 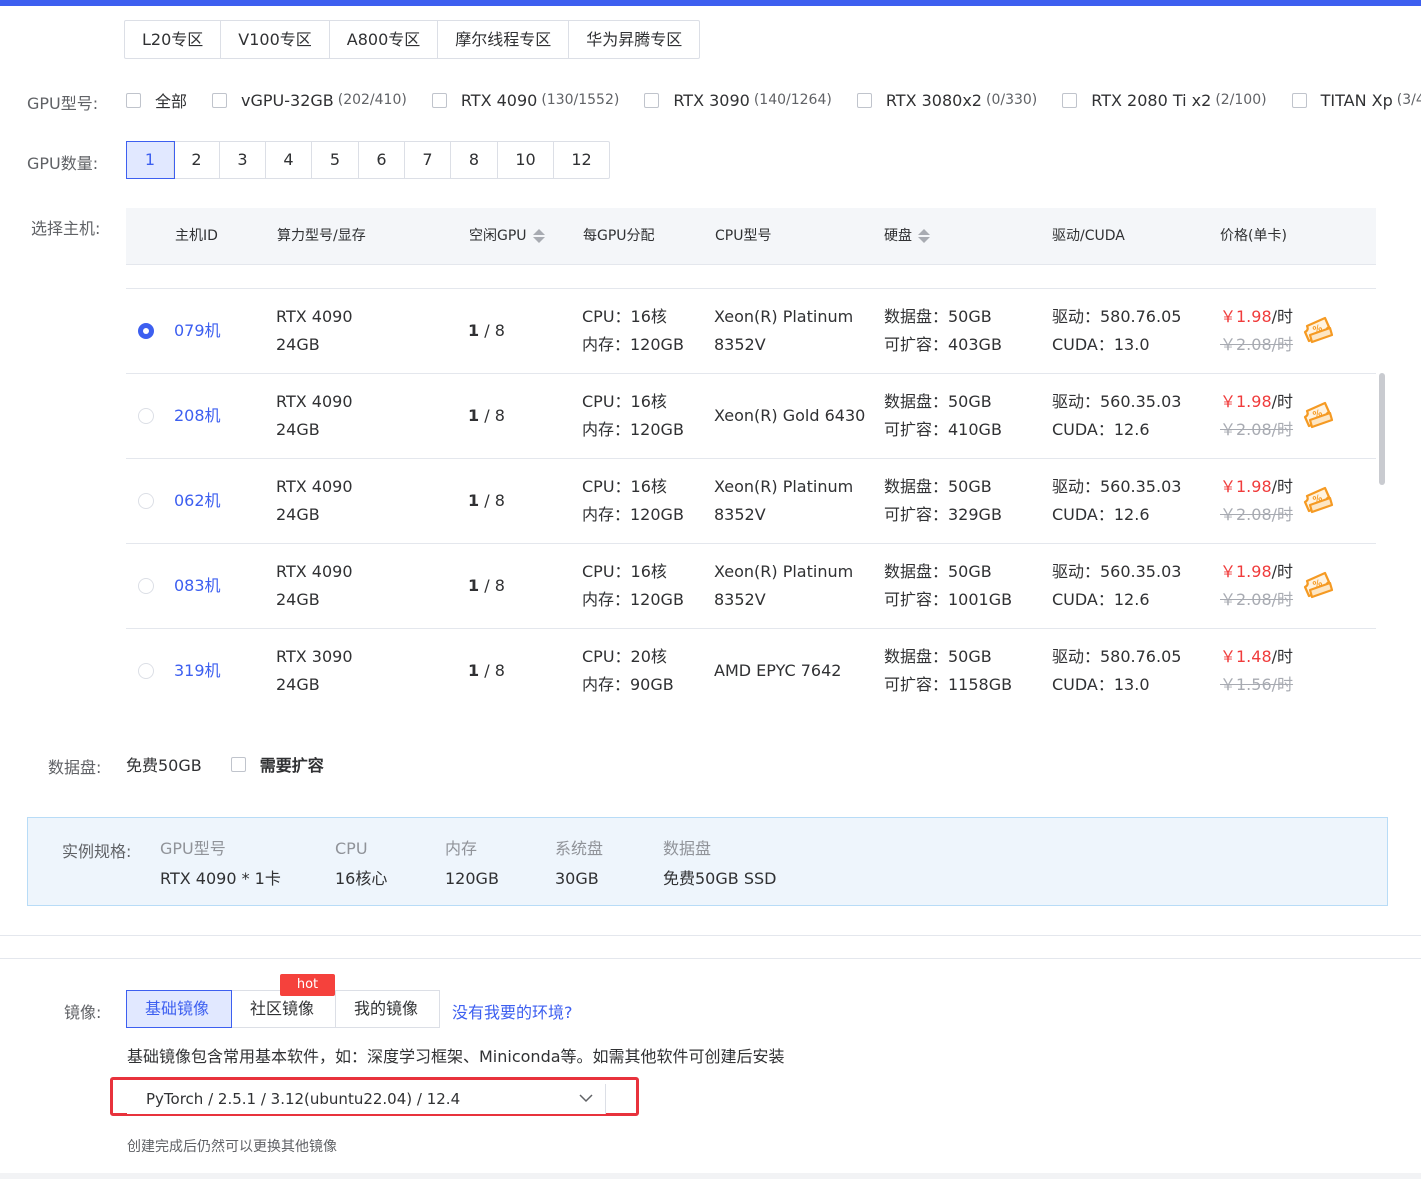 What do you see at coordinates (494, 585) in the screenshot?
I see `total-gpu-count: / 8` at bounding box center [494, 585].